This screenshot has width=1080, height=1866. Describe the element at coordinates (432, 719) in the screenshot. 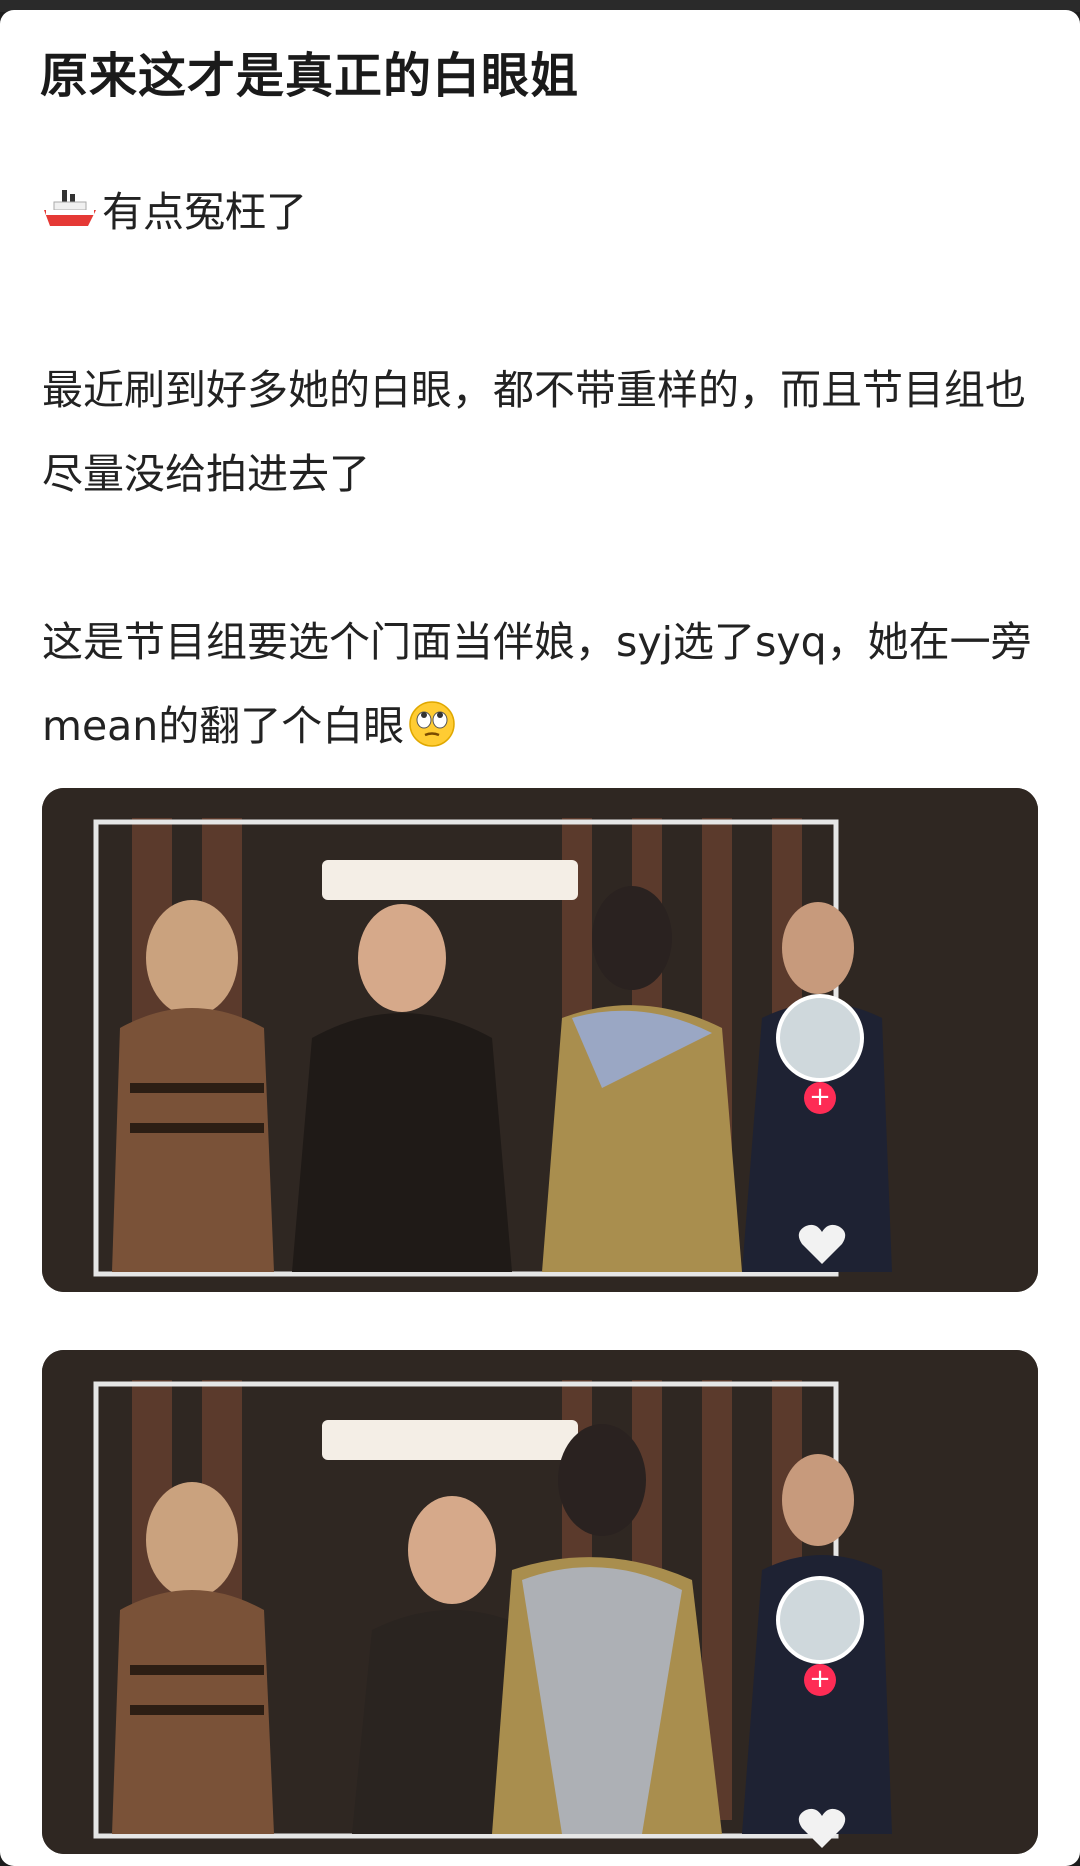

I see `face-with-rolling-eyes-icon` at that location.